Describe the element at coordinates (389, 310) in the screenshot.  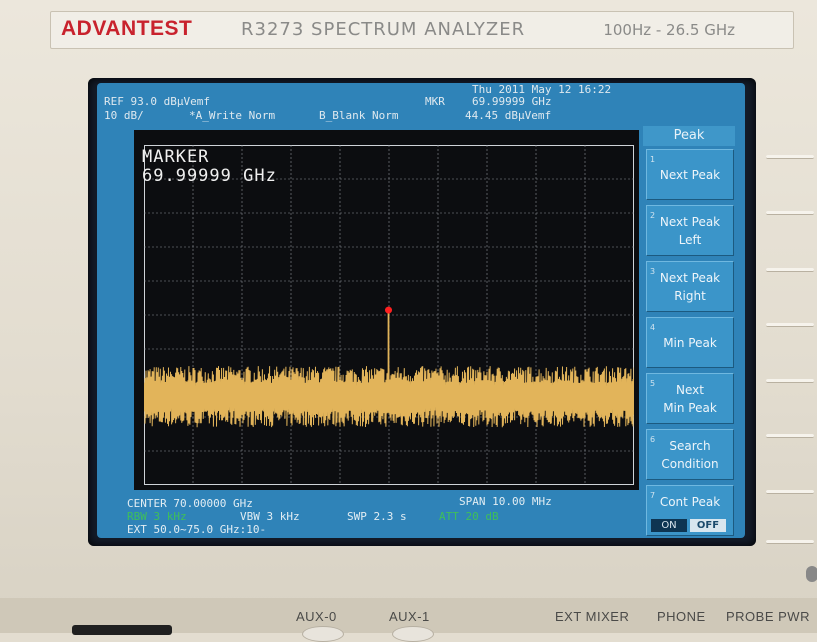
I see `marker-dot` at that location.